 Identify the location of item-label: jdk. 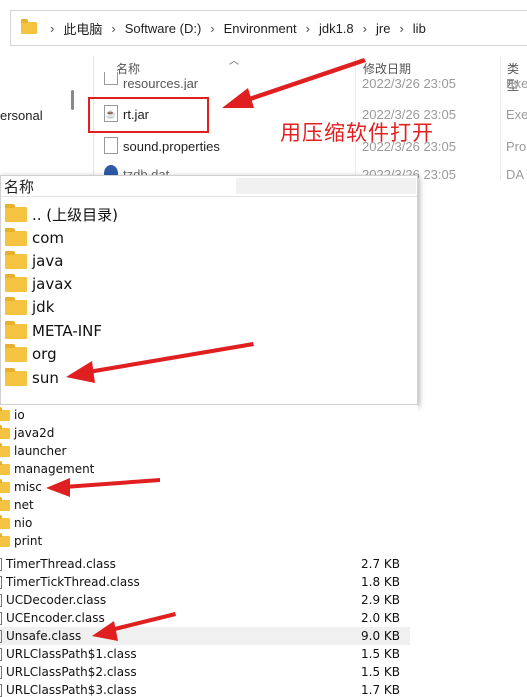
(43, 307).